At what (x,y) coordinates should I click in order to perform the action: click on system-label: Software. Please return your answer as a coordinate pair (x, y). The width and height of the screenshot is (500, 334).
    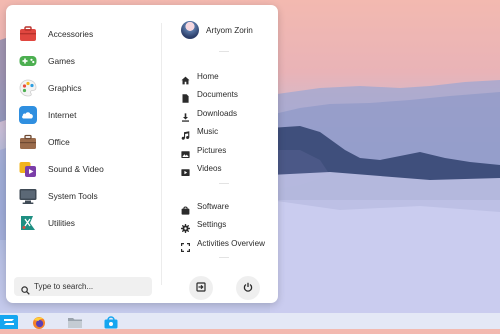
    Looking at the image, I should click on (213, 206).